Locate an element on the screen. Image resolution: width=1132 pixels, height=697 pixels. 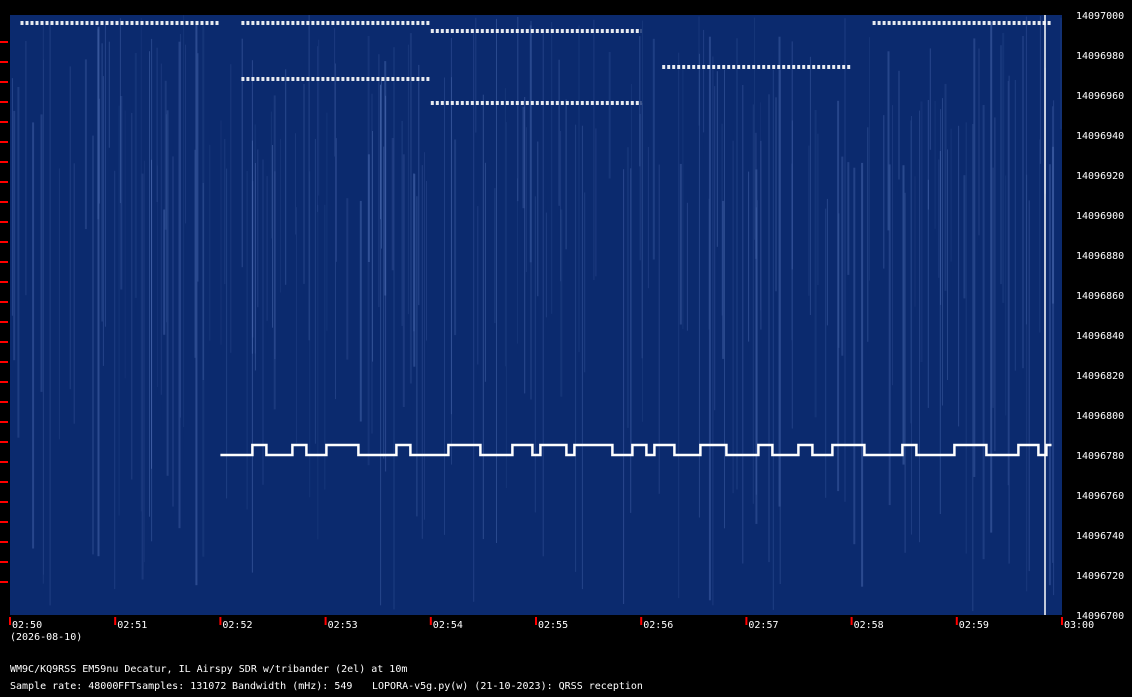
x-tick-label: 02:59 is located at coordinates (974, 625).